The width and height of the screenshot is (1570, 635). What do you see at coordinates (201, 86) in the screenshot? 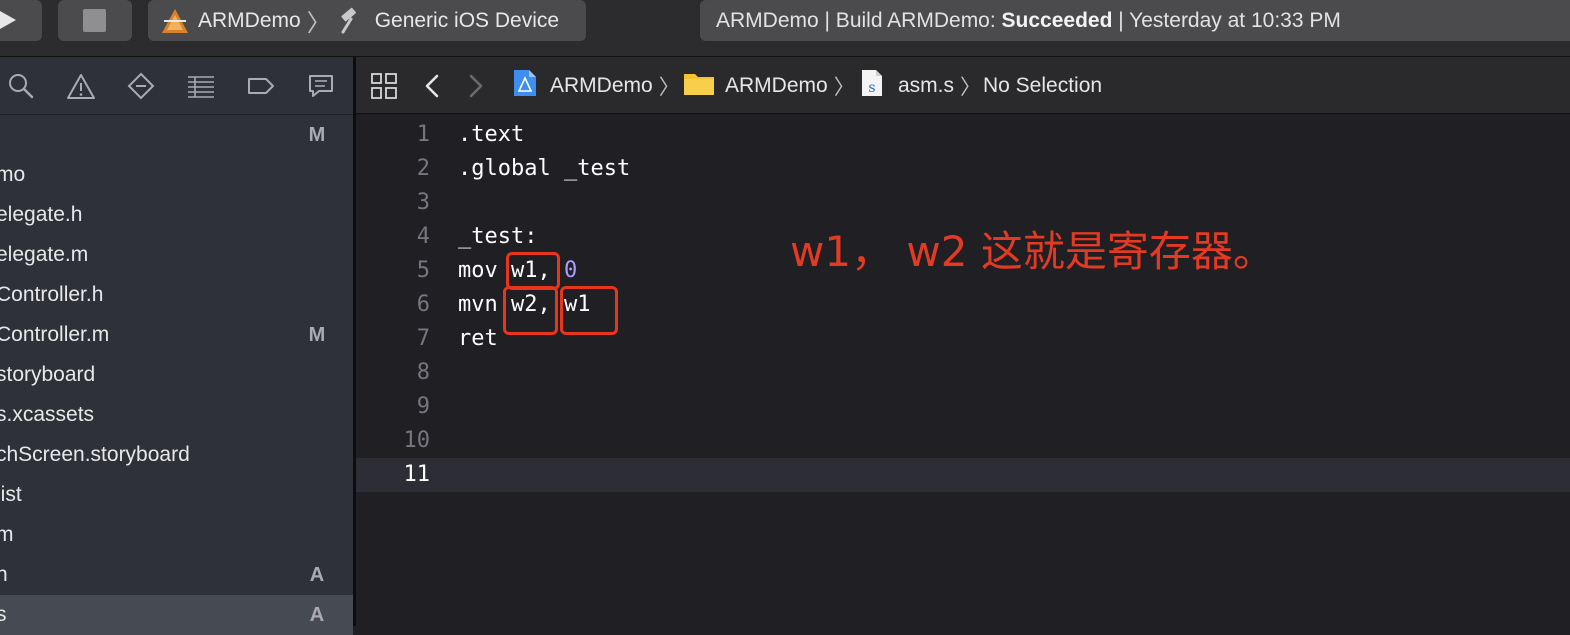
I see `list-icon` at bounding box center [201, 86].